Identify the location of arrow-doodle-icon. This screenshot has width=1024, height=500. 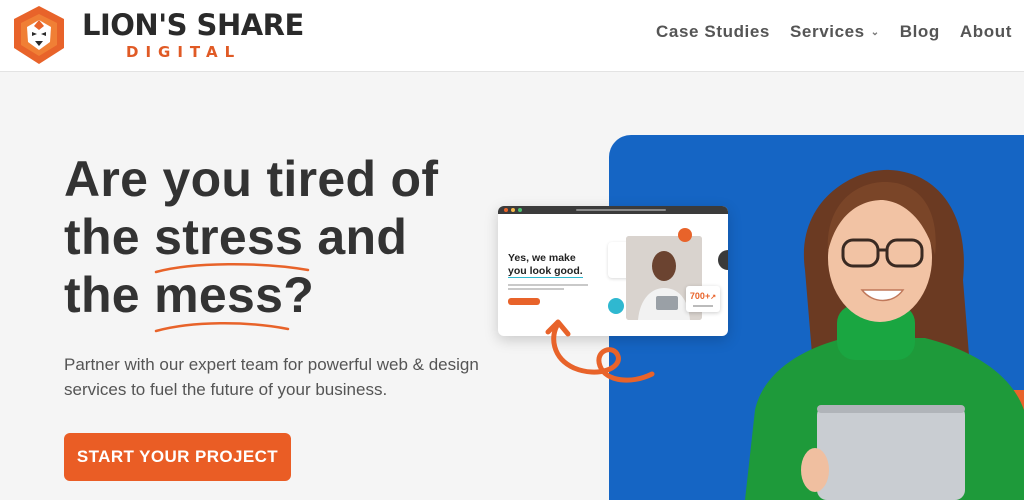
(600, 351).